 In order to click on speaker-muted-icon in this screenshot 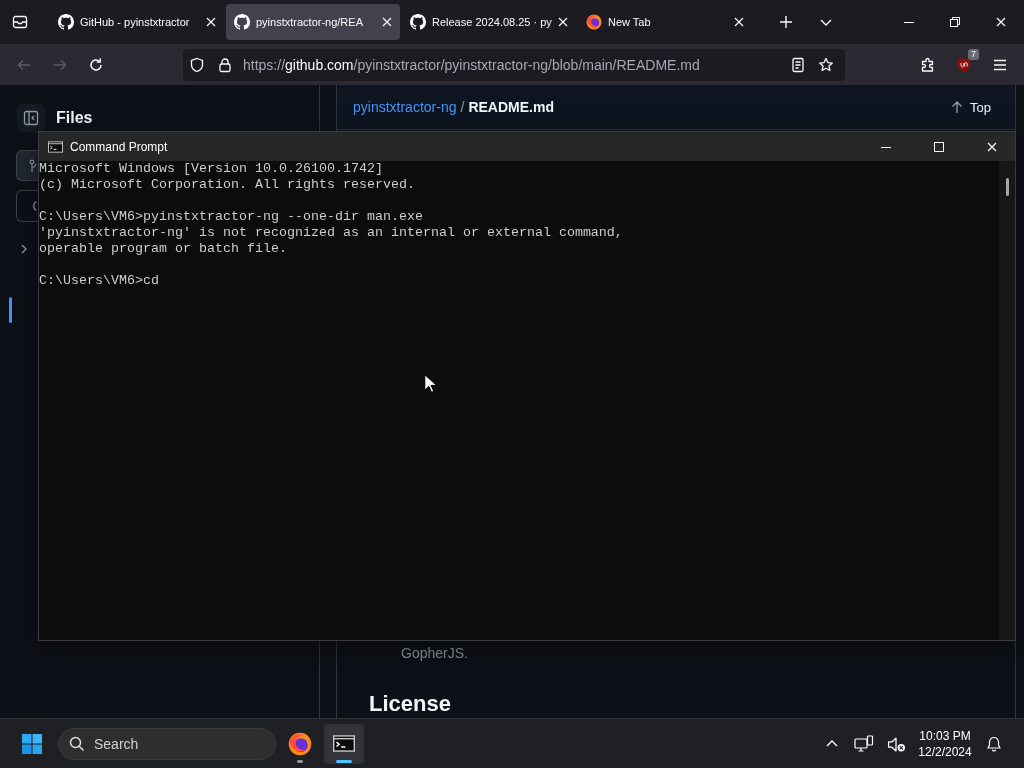, I will do `click(896, 743)`.